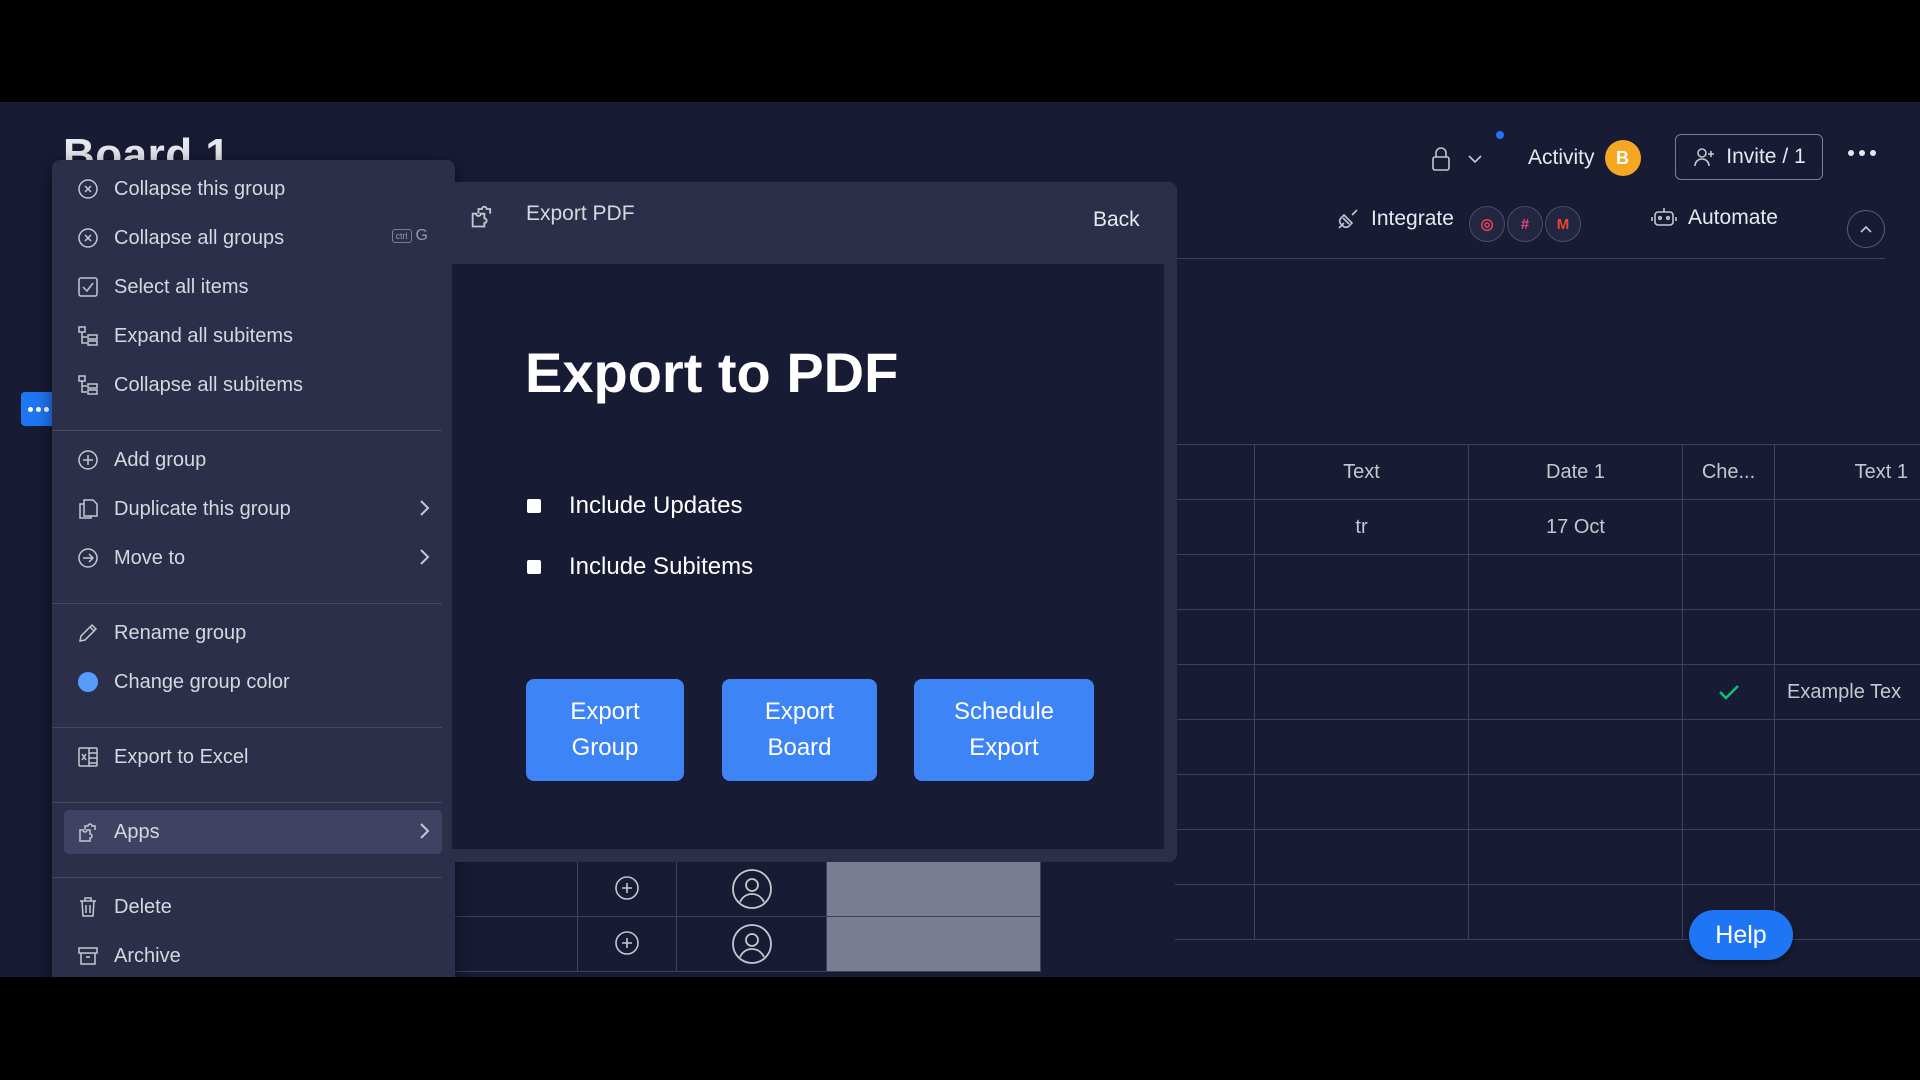  I want to click on menu-item-label: Expand all subitems, so click(203, 335).